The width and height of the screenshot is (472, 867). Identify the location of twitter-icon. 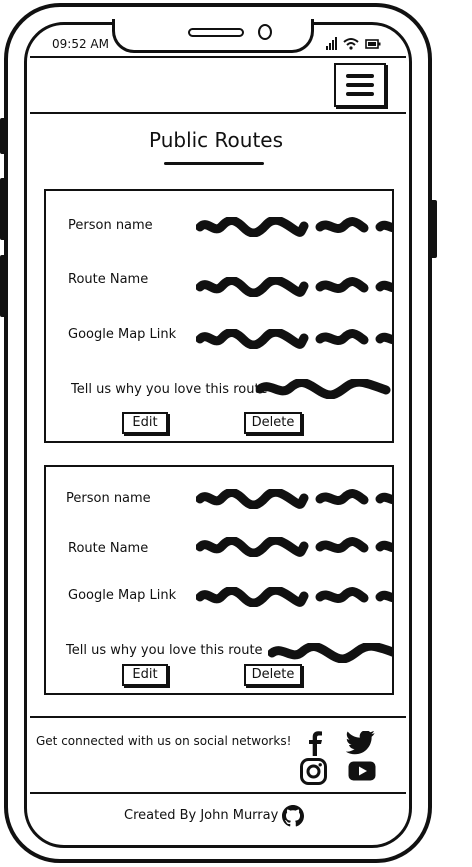
(361, 743).